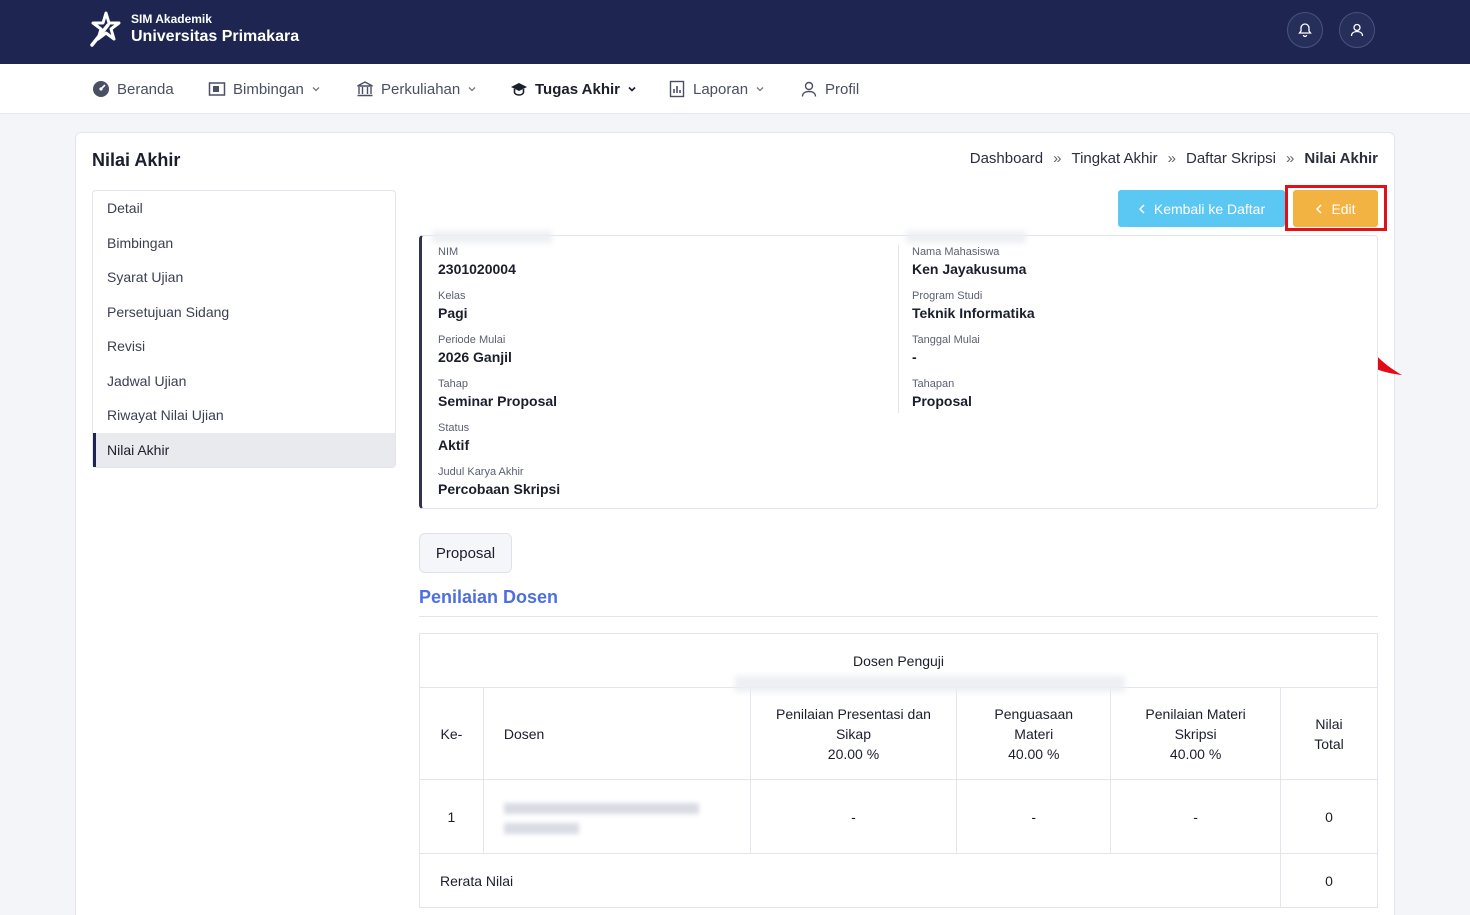 The image size is (1470, 915). Describe the element at coordinates (853, 816) in the screenshot. I see `cell-presentasi: -` at that location.